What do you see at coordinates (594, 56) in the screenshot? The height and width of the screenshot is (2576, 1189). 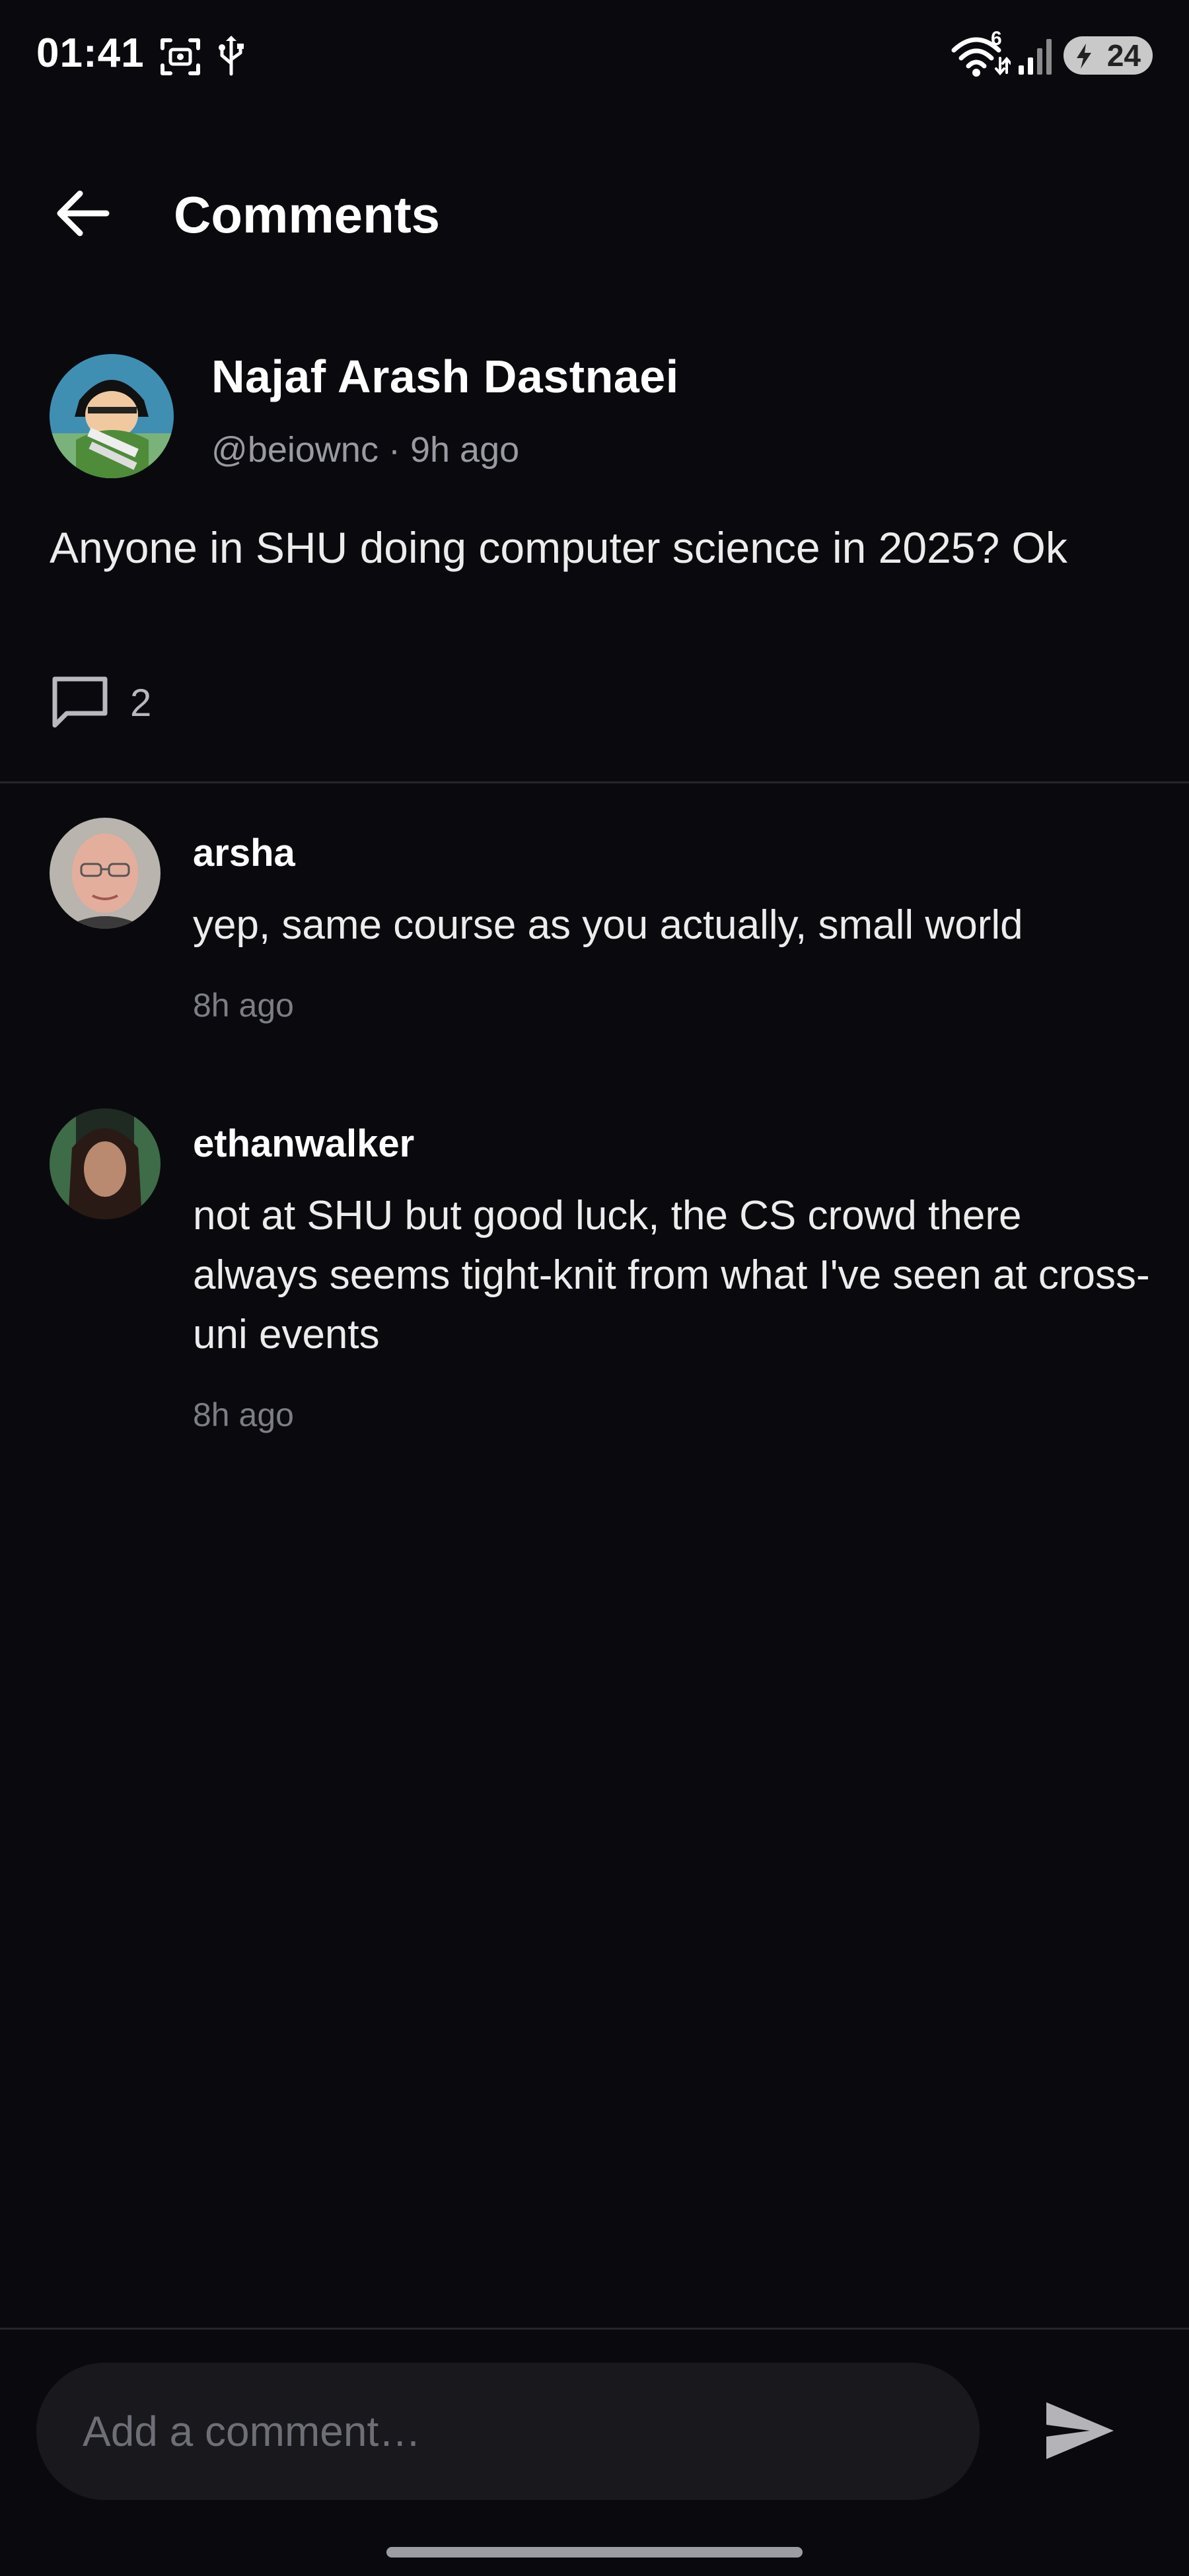 I see `status-bar: 01:41 6 24` at bounding box center [594, 56].